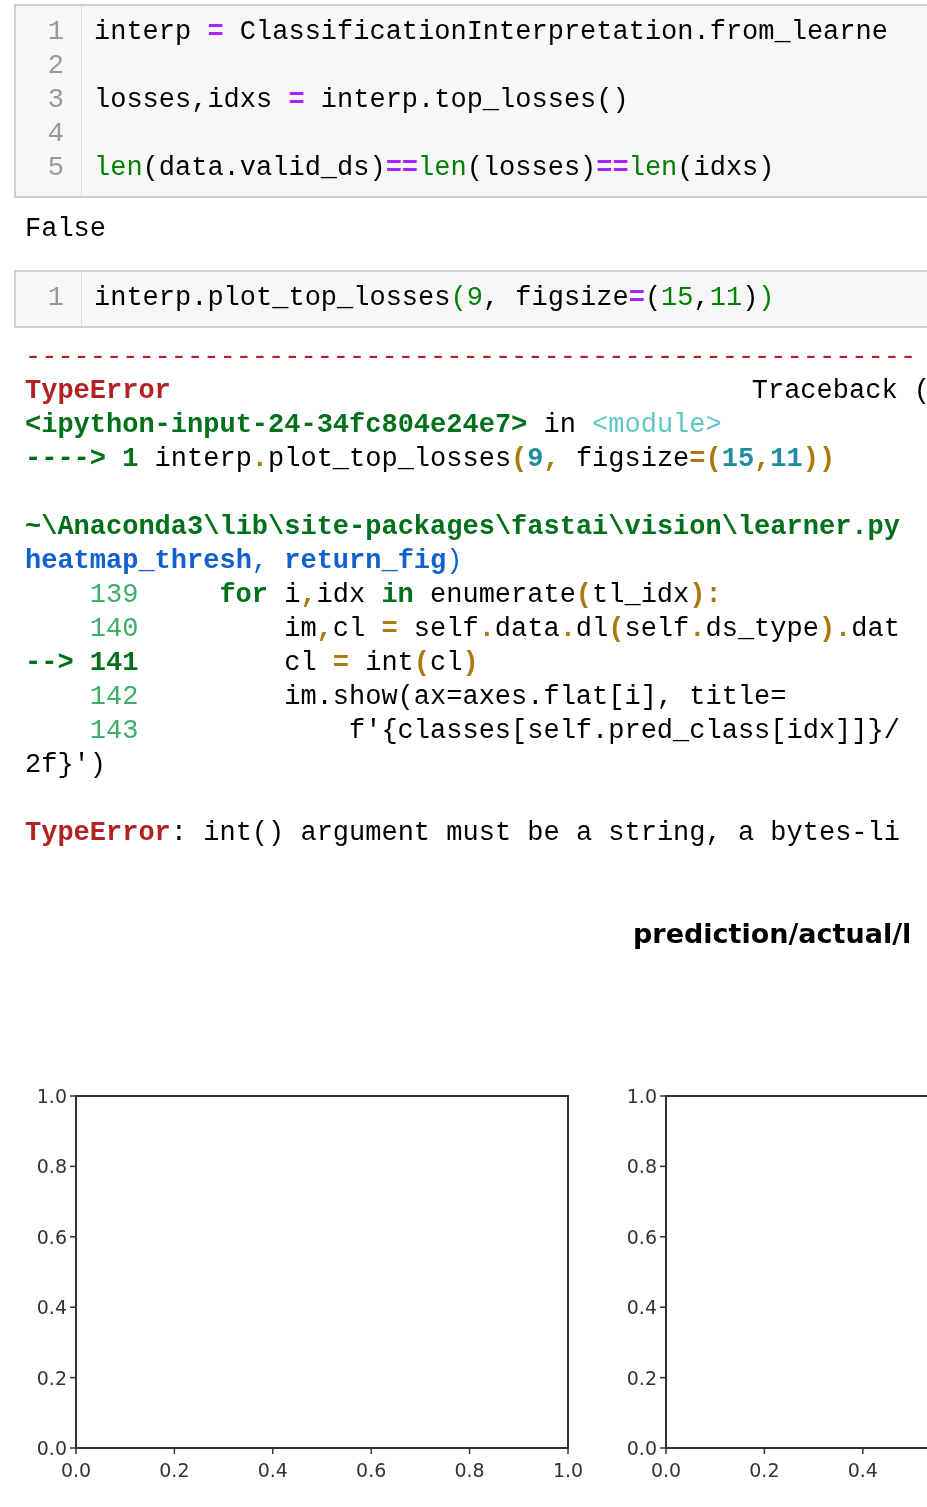 The width and height of the screenshot is (927, 1507). I want to click on code-cell: 1 interp.plot_top_losses(9, figsize=(15,11)), so click(470, 299).